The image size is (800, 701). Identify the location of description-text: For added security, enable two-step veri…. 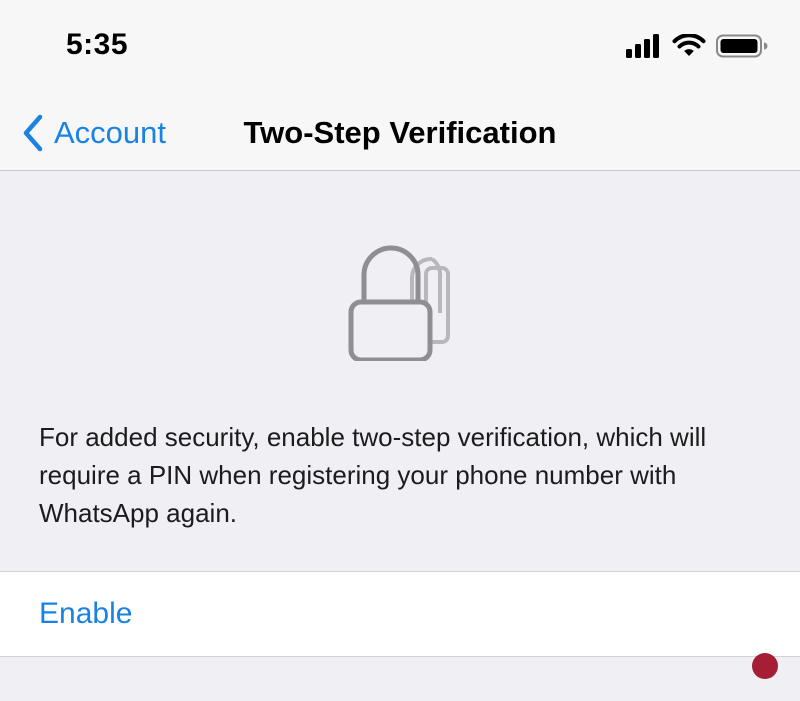
(373, 475).